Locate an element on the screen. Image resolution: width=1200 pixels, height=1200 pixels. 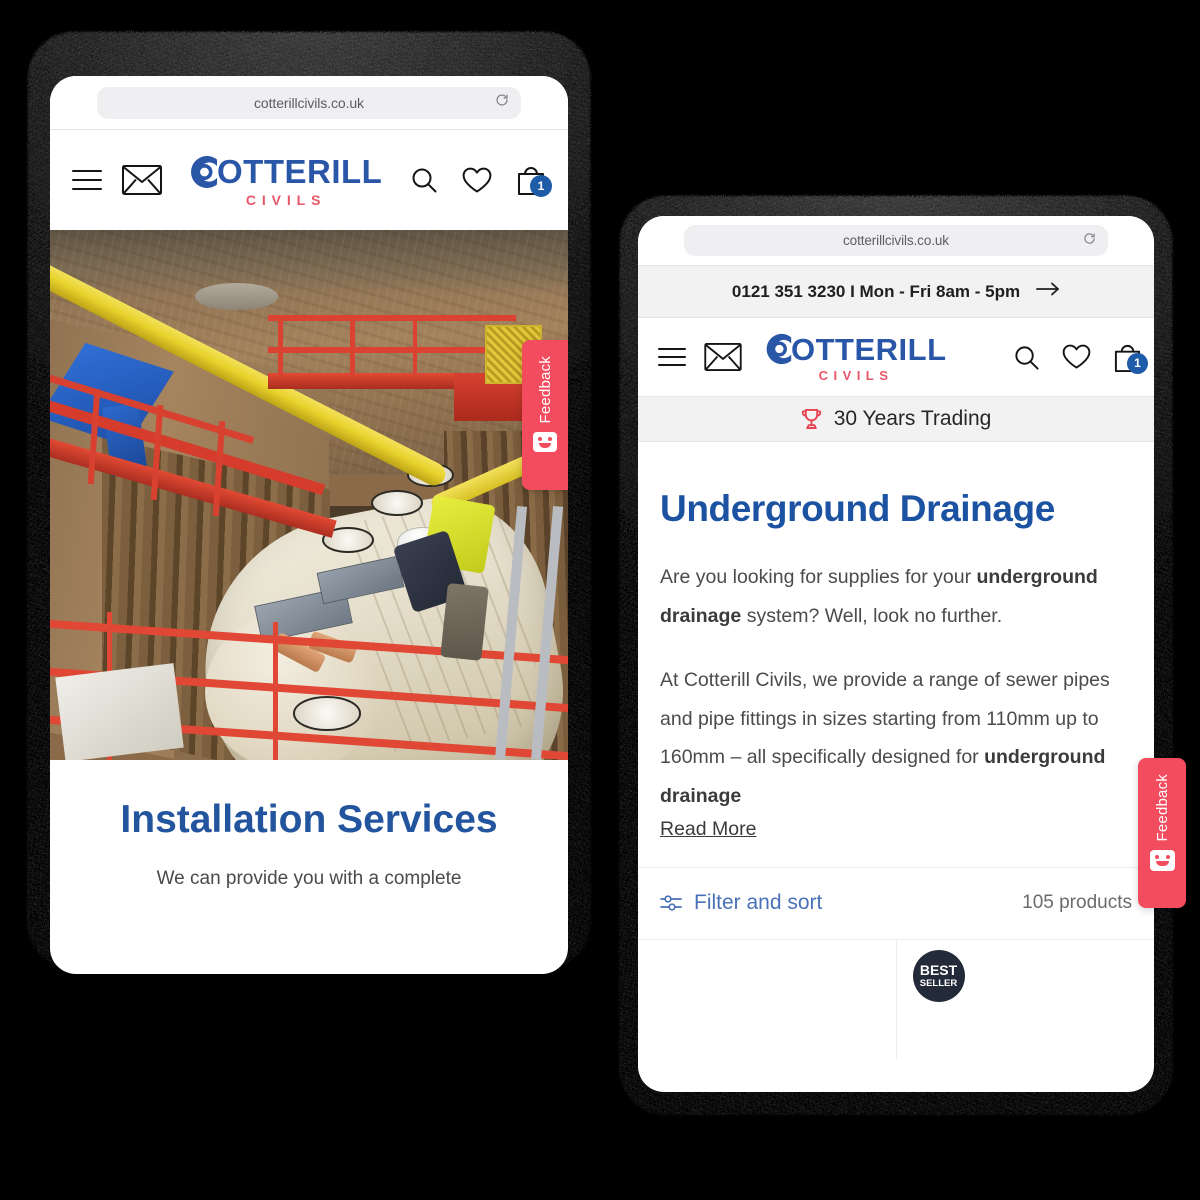
trust-bar: 30 Years Trading is located at coordinates (896, 419).